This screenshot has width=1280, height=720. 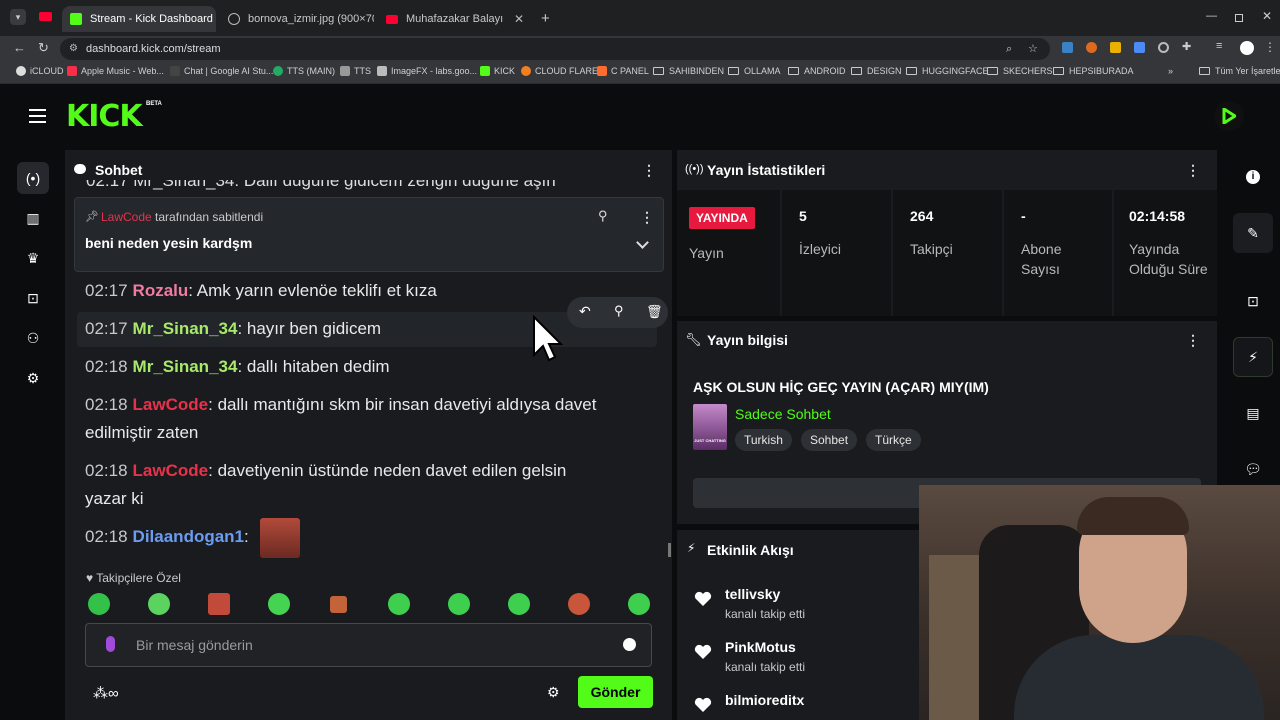 What do you see at coordinates (654, 312) in the screenshot?
I see `delete-icon: 🗑︎` at bounding box center [654, 312].